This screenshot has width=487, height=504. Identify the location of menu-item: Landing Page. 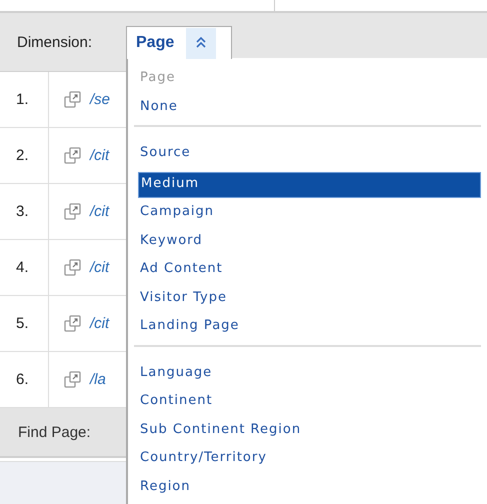
(309, 328).